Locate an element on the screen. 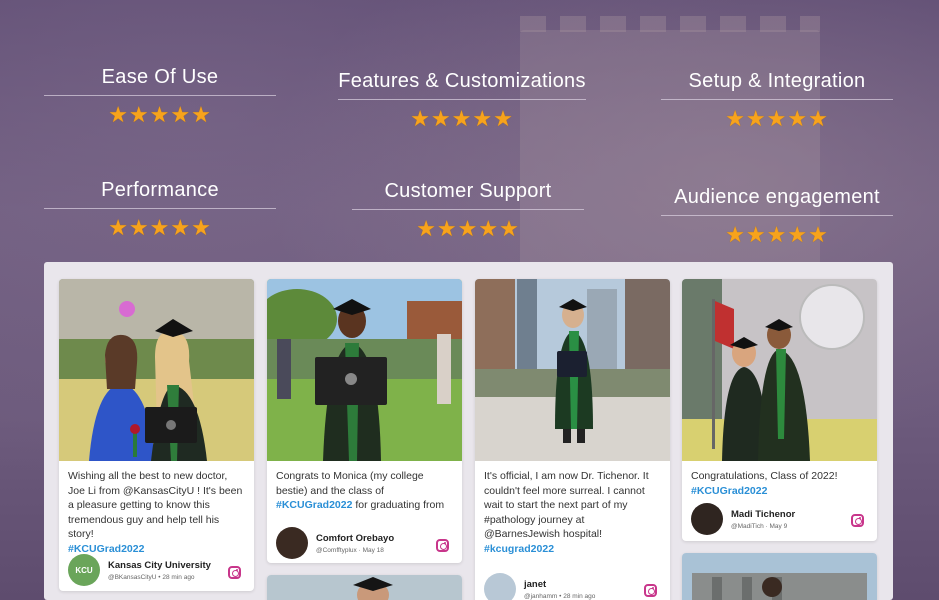  rating-setup: Setup & Integration ★★★★★ is located at coordinates (777, 101).